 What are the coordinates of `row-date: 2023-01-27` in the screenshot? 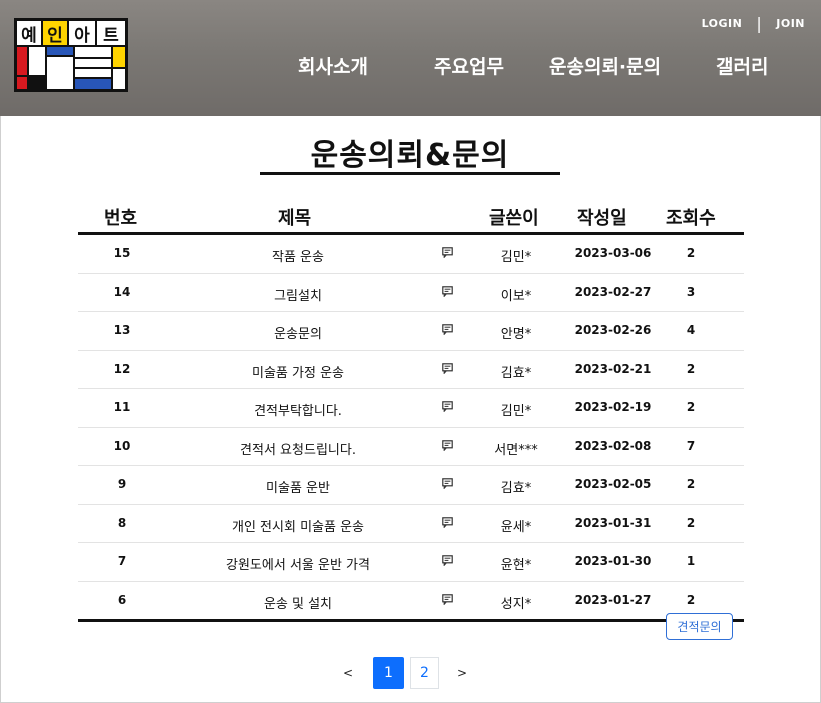 It's located at (613, 599).